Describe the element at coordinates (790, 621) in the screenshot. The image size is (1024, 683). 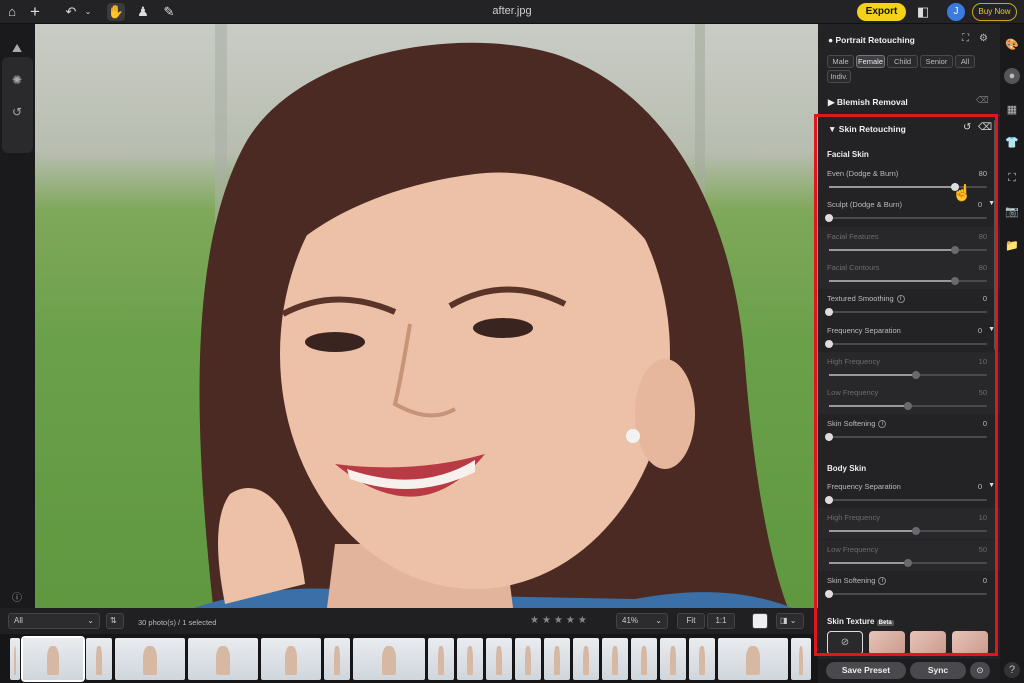
I see `compare-view-icon: ◨ ⌄` at that location.